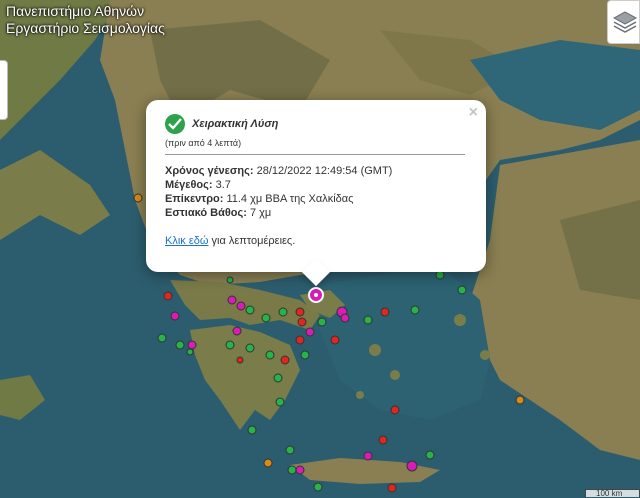  Describe the element at coordinates (85, 28) in the screenshot. I see `header-lab: Εργαστήριο Σεισμολογίας` at that location.